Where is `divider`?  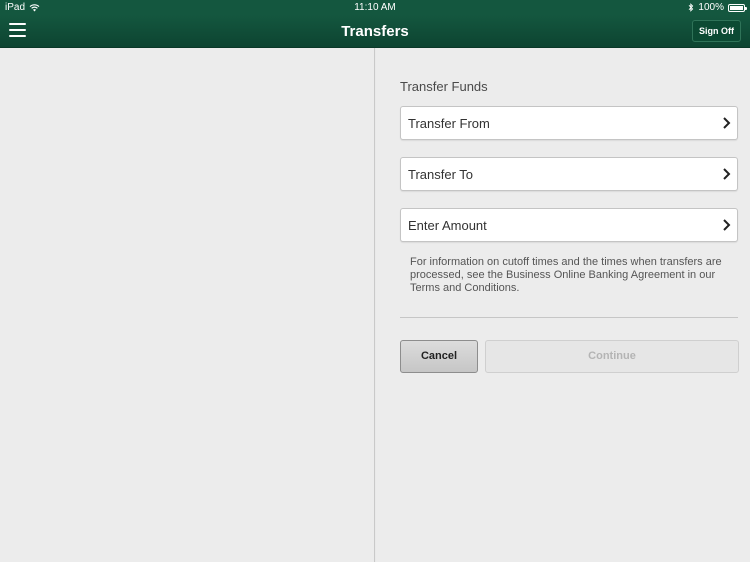
divider is located at coordinates (569, 317).